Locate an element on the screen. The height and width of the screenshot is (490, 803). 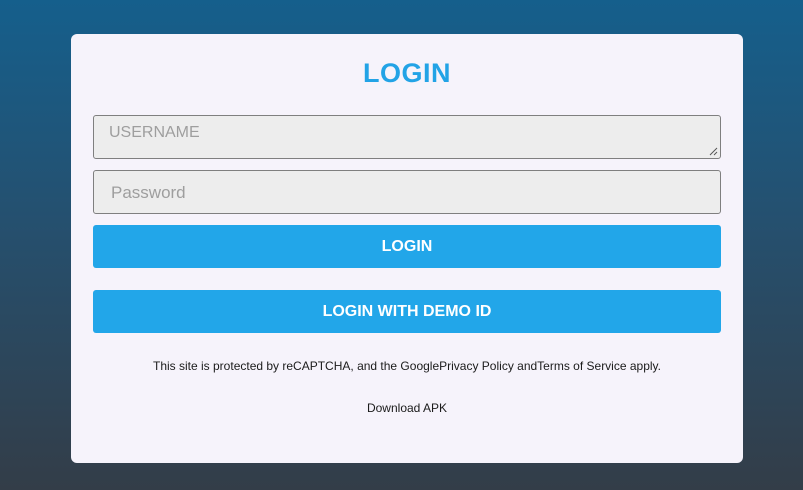
password-placeholder: Password is located at coordinates (148, 192).